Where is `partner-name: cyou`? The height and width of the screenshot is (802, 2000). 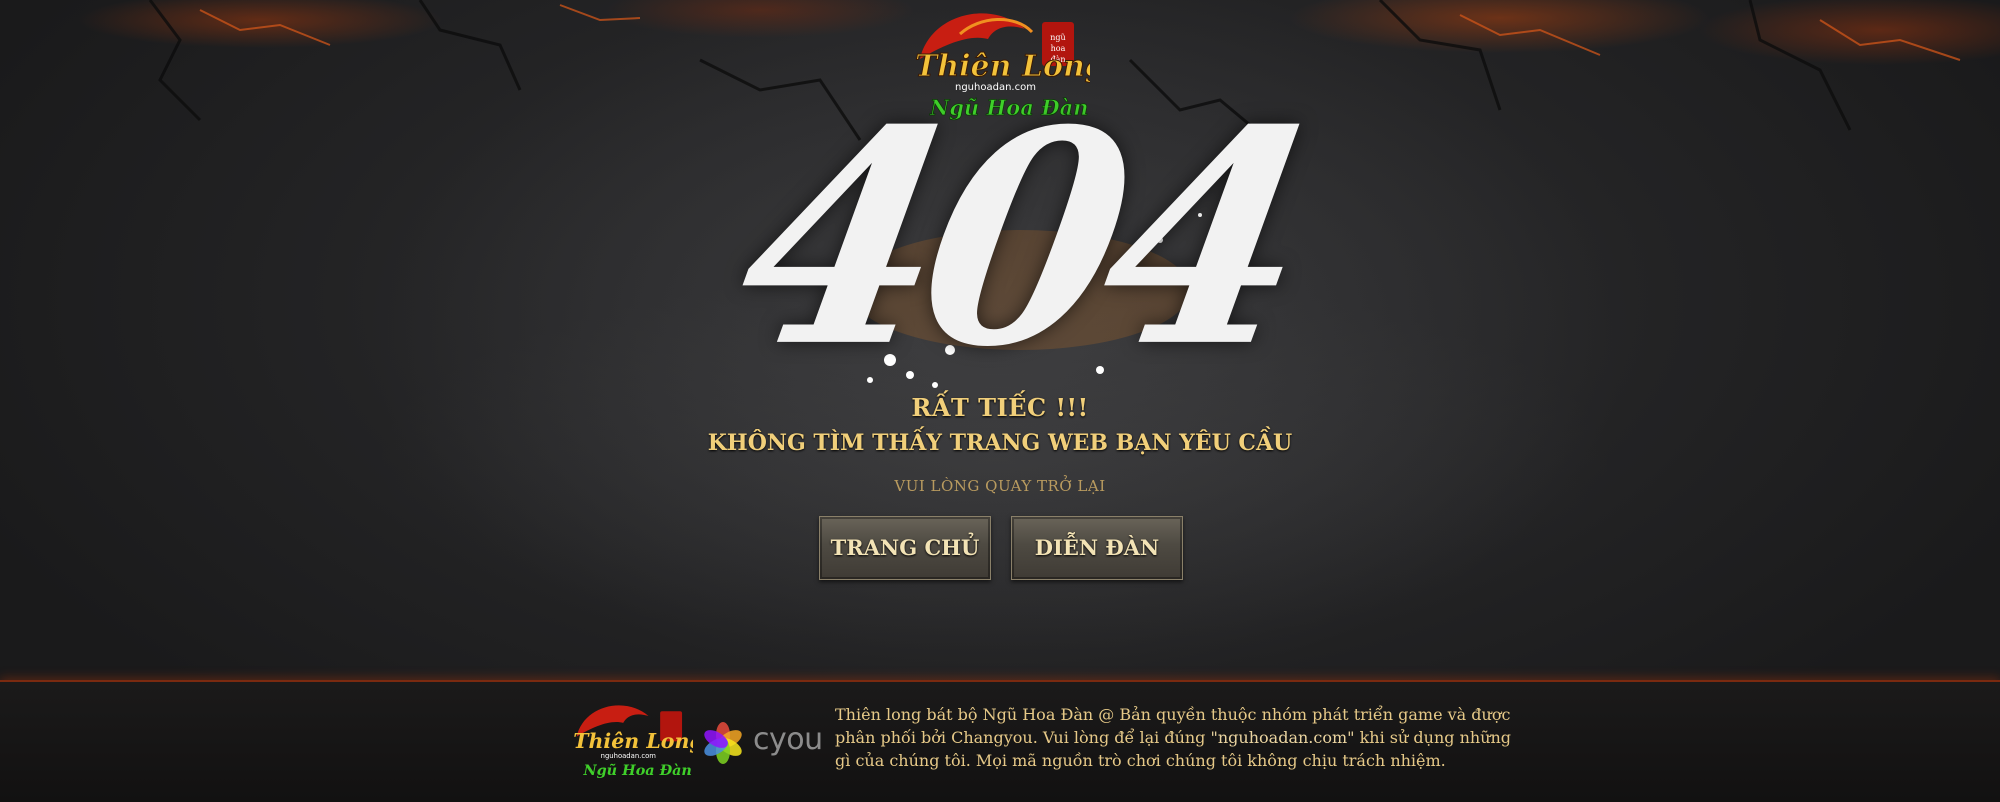
partner-name: cyou is located at coordinates (788, 739).